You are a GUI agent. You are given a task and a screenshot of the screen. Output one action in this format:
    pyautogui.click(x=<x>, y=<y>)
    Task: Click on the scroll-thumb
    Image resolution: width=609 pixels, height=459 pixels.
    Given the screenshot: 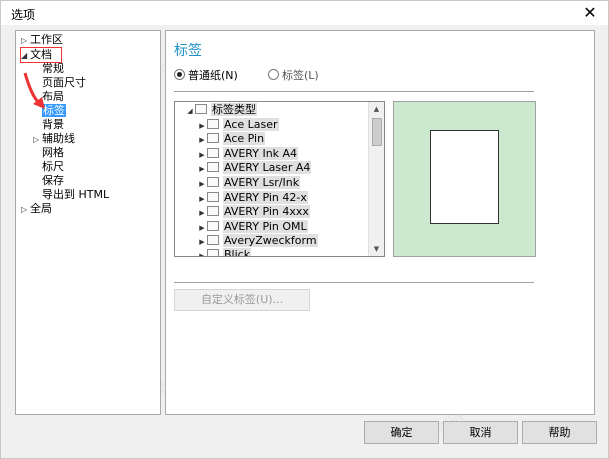 What is the action you would take?
    pyautogui.click(x=377, y=132)
    